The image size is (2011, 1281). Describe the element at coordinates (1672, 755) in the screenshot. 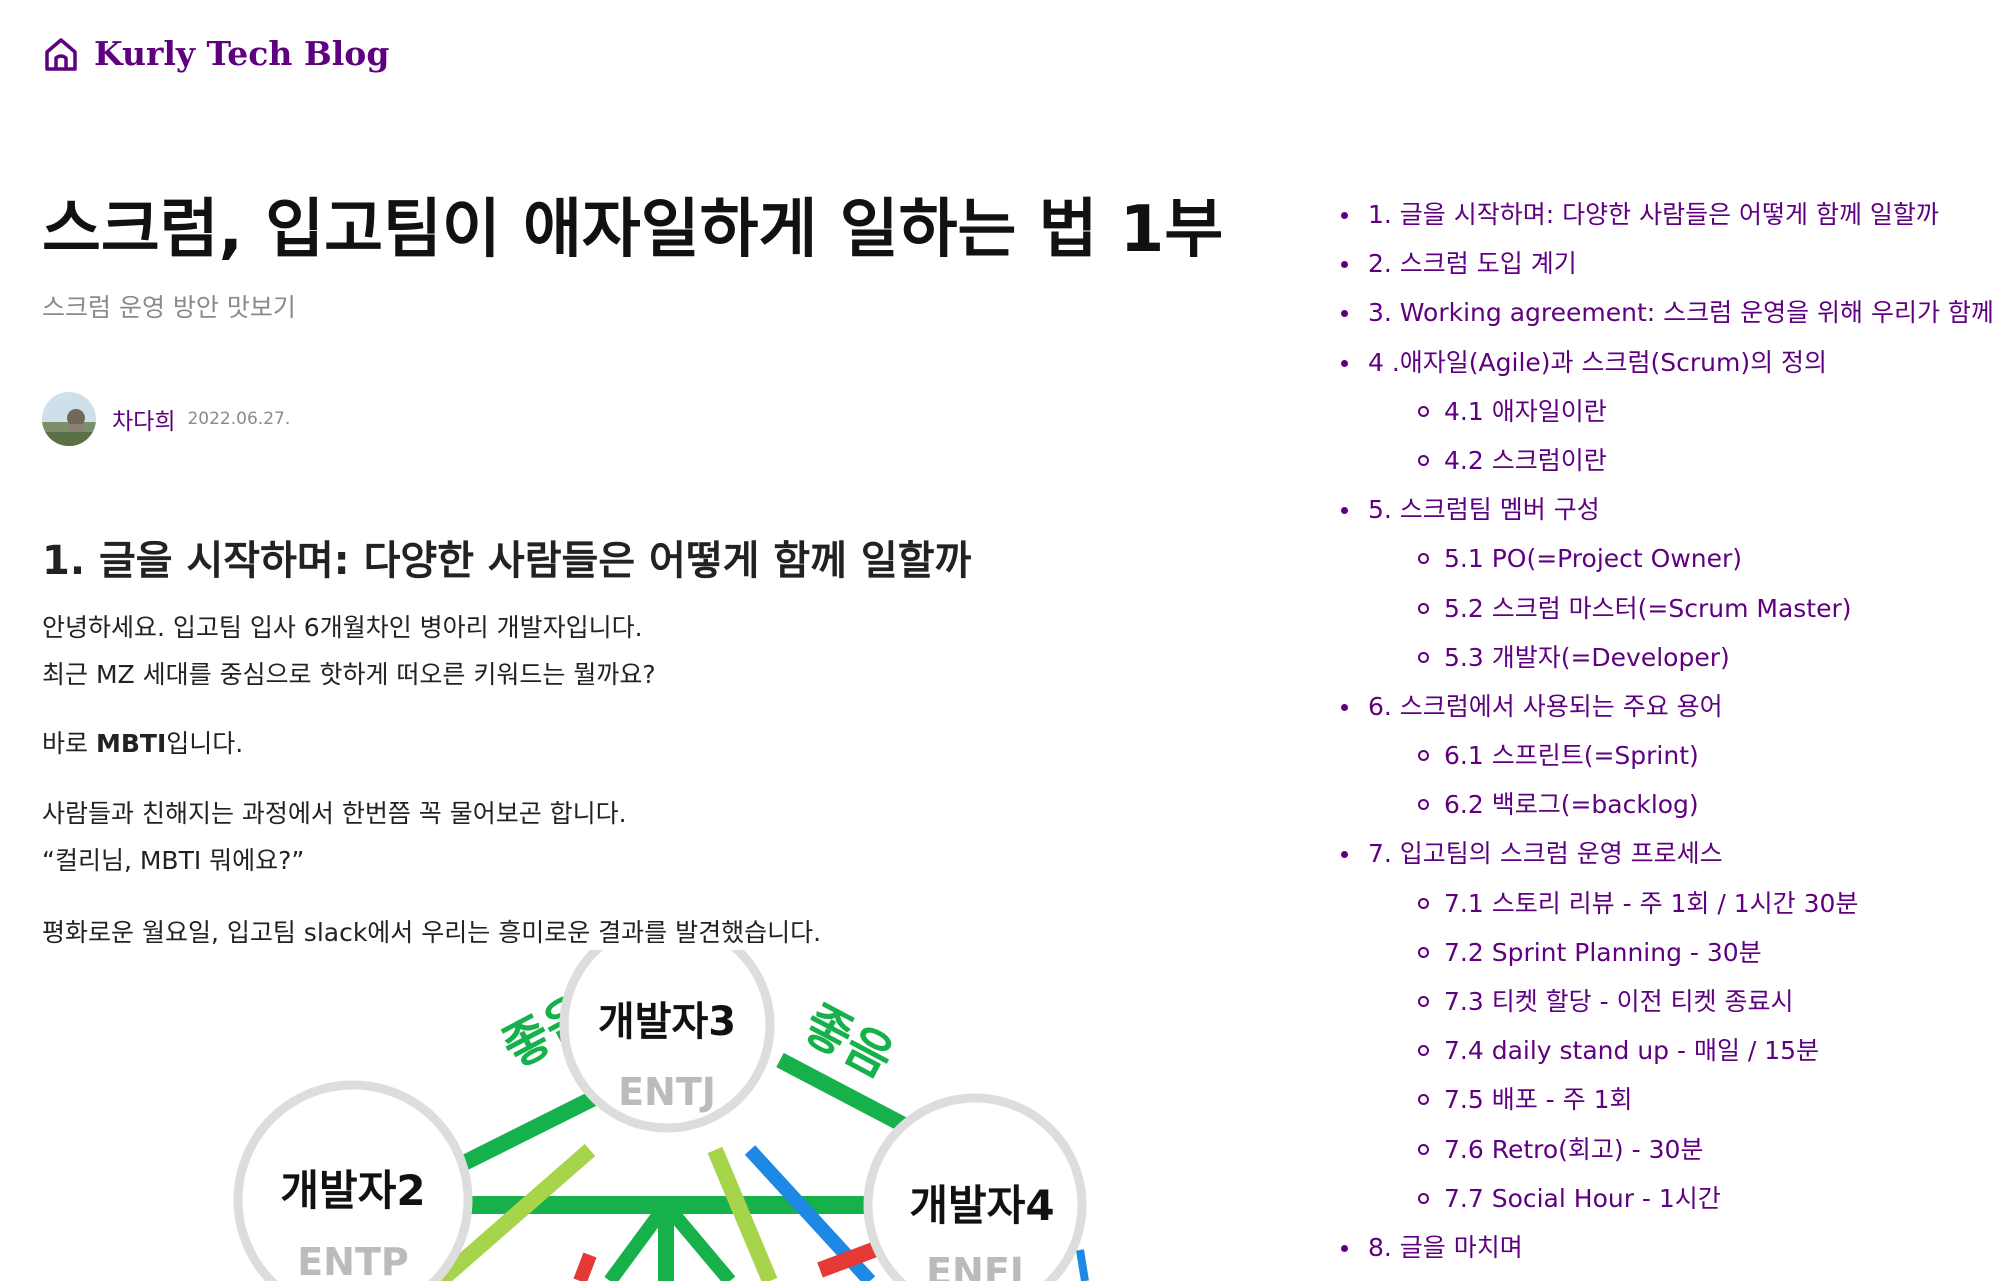

I see `toc-item: 6.1 스프린트(=Sprint)` at that location.